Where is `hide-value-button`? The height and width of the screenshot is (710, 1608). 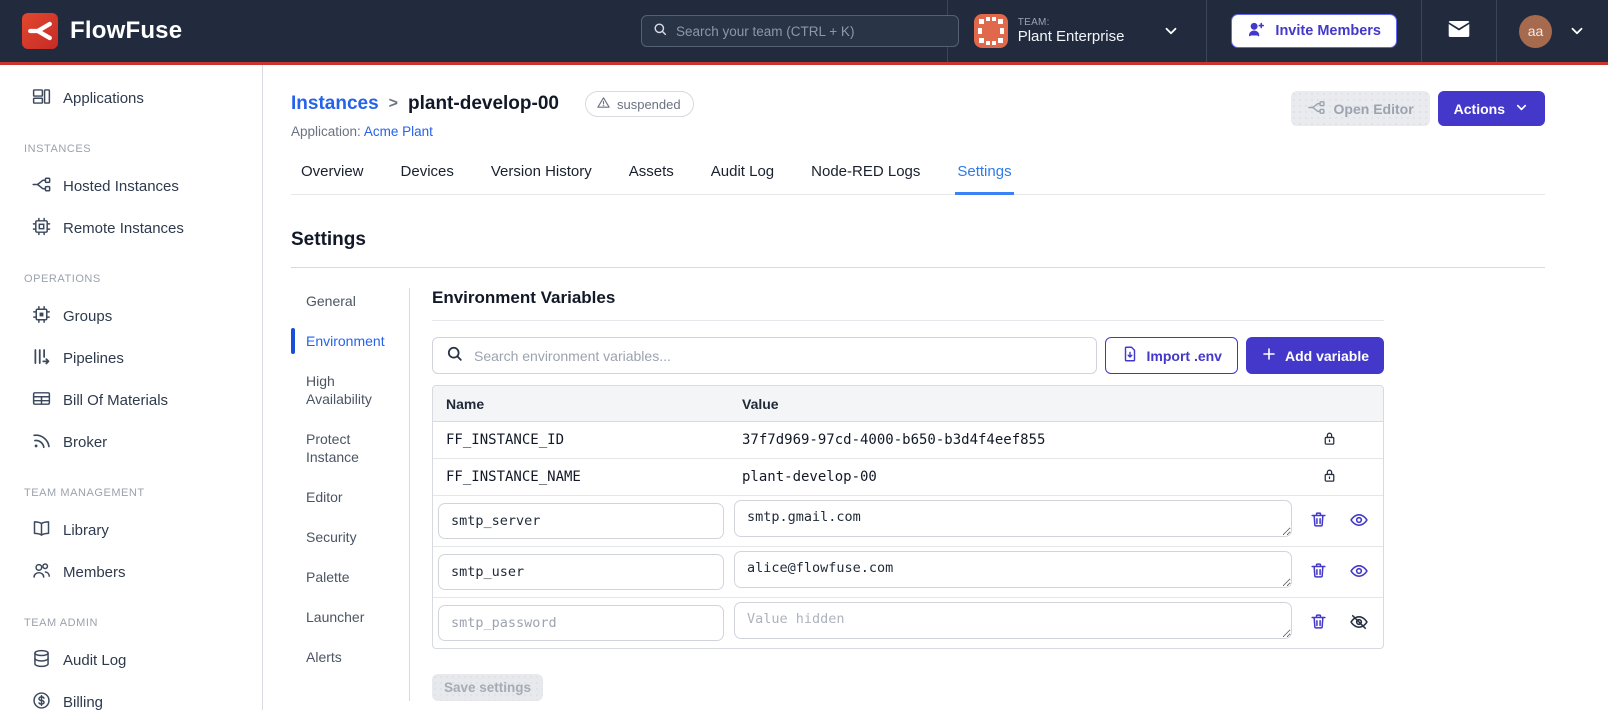 hide-value-button is located at coordinates (1359, 623).